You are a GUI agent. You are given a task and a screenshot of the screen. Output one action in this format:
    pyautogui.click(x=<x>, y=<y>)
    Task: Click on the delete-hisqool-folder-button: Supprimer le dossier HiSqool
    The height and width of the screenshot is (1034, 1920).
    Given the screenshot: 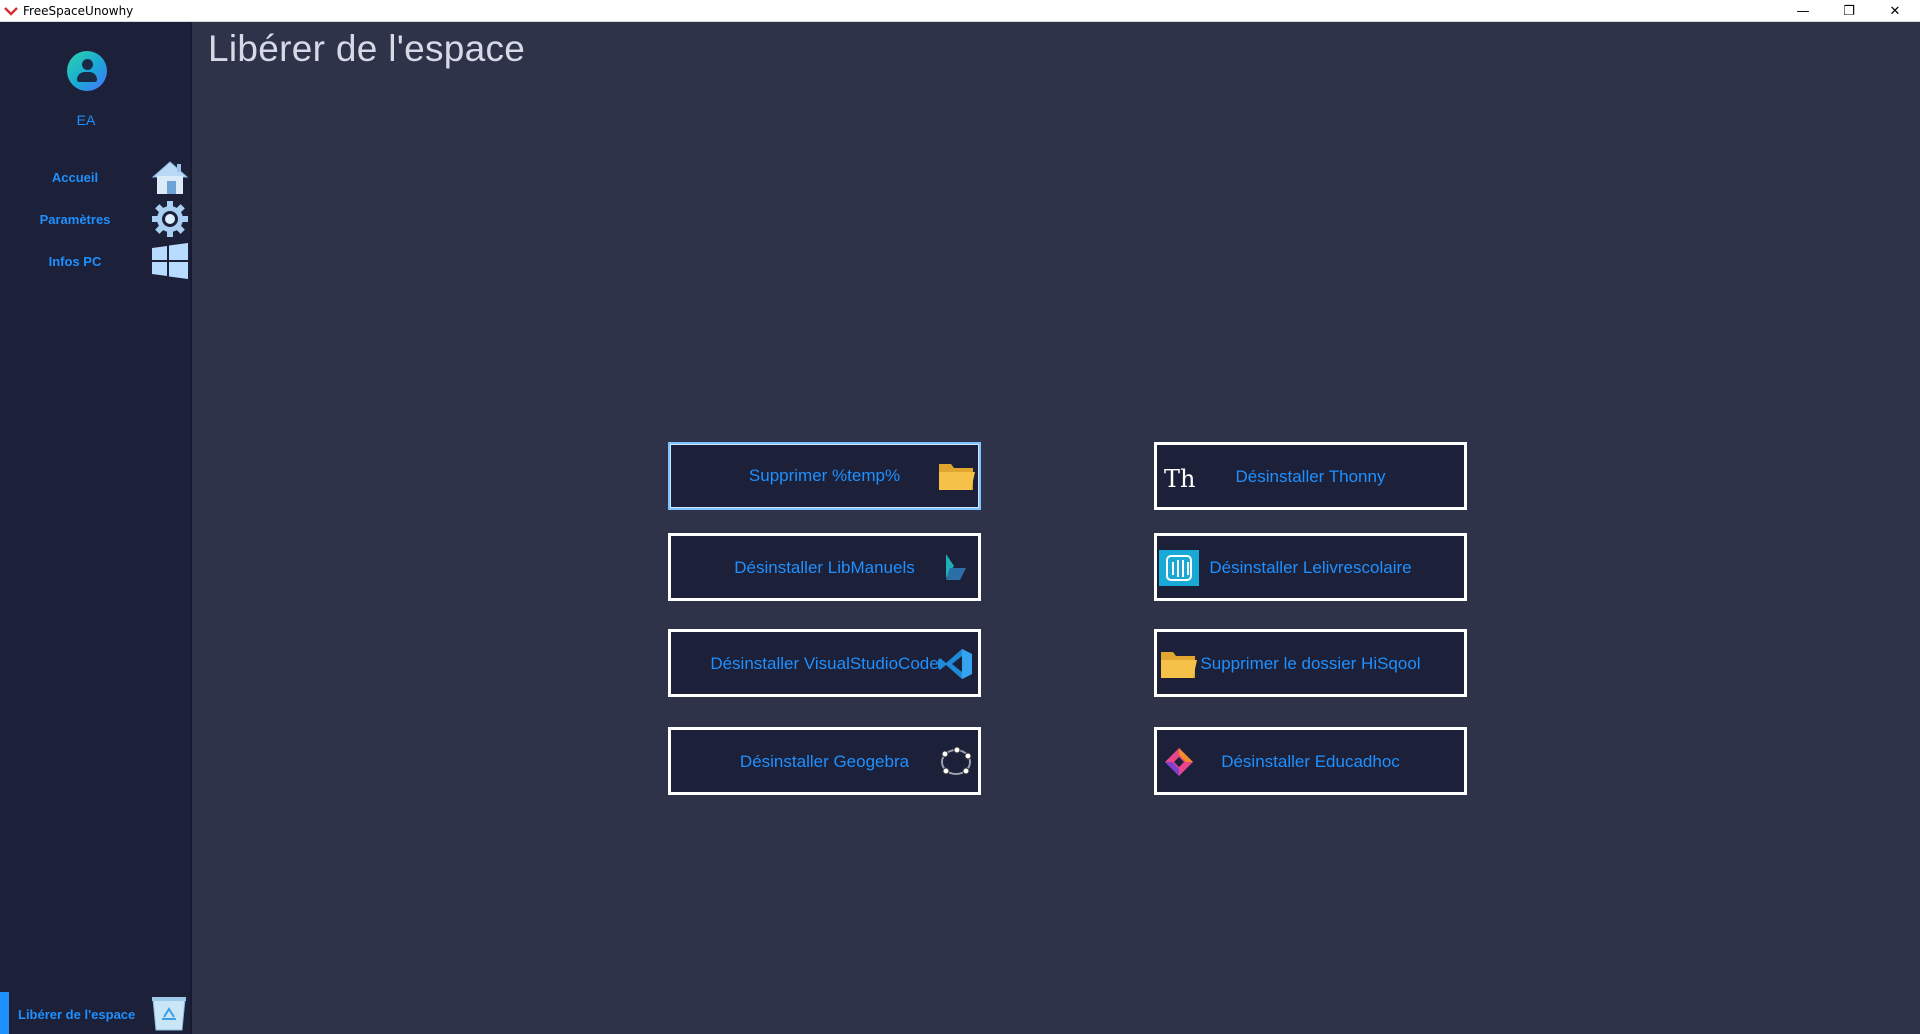 What is the action you would take?
    pyautogui.click(x=1310, y=663)
    